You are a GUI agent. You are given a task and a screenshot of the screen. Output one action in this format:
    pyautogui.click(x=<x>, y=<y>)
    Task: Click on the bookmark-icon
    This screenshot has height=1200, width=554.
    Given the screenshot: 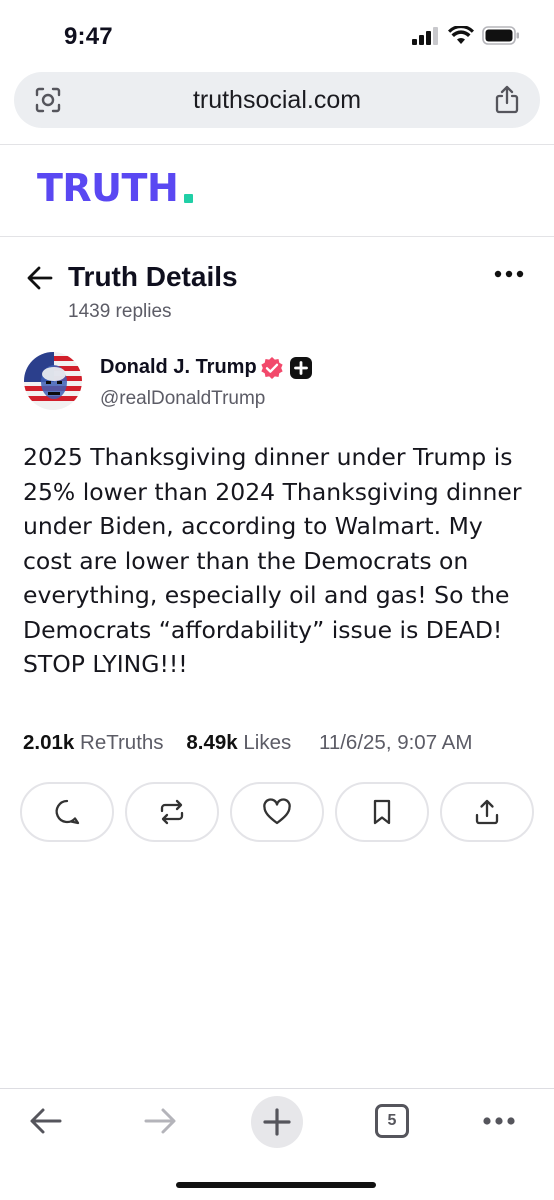 What is the action you would take?
    pyautogui.click(x=382, y=812)
    